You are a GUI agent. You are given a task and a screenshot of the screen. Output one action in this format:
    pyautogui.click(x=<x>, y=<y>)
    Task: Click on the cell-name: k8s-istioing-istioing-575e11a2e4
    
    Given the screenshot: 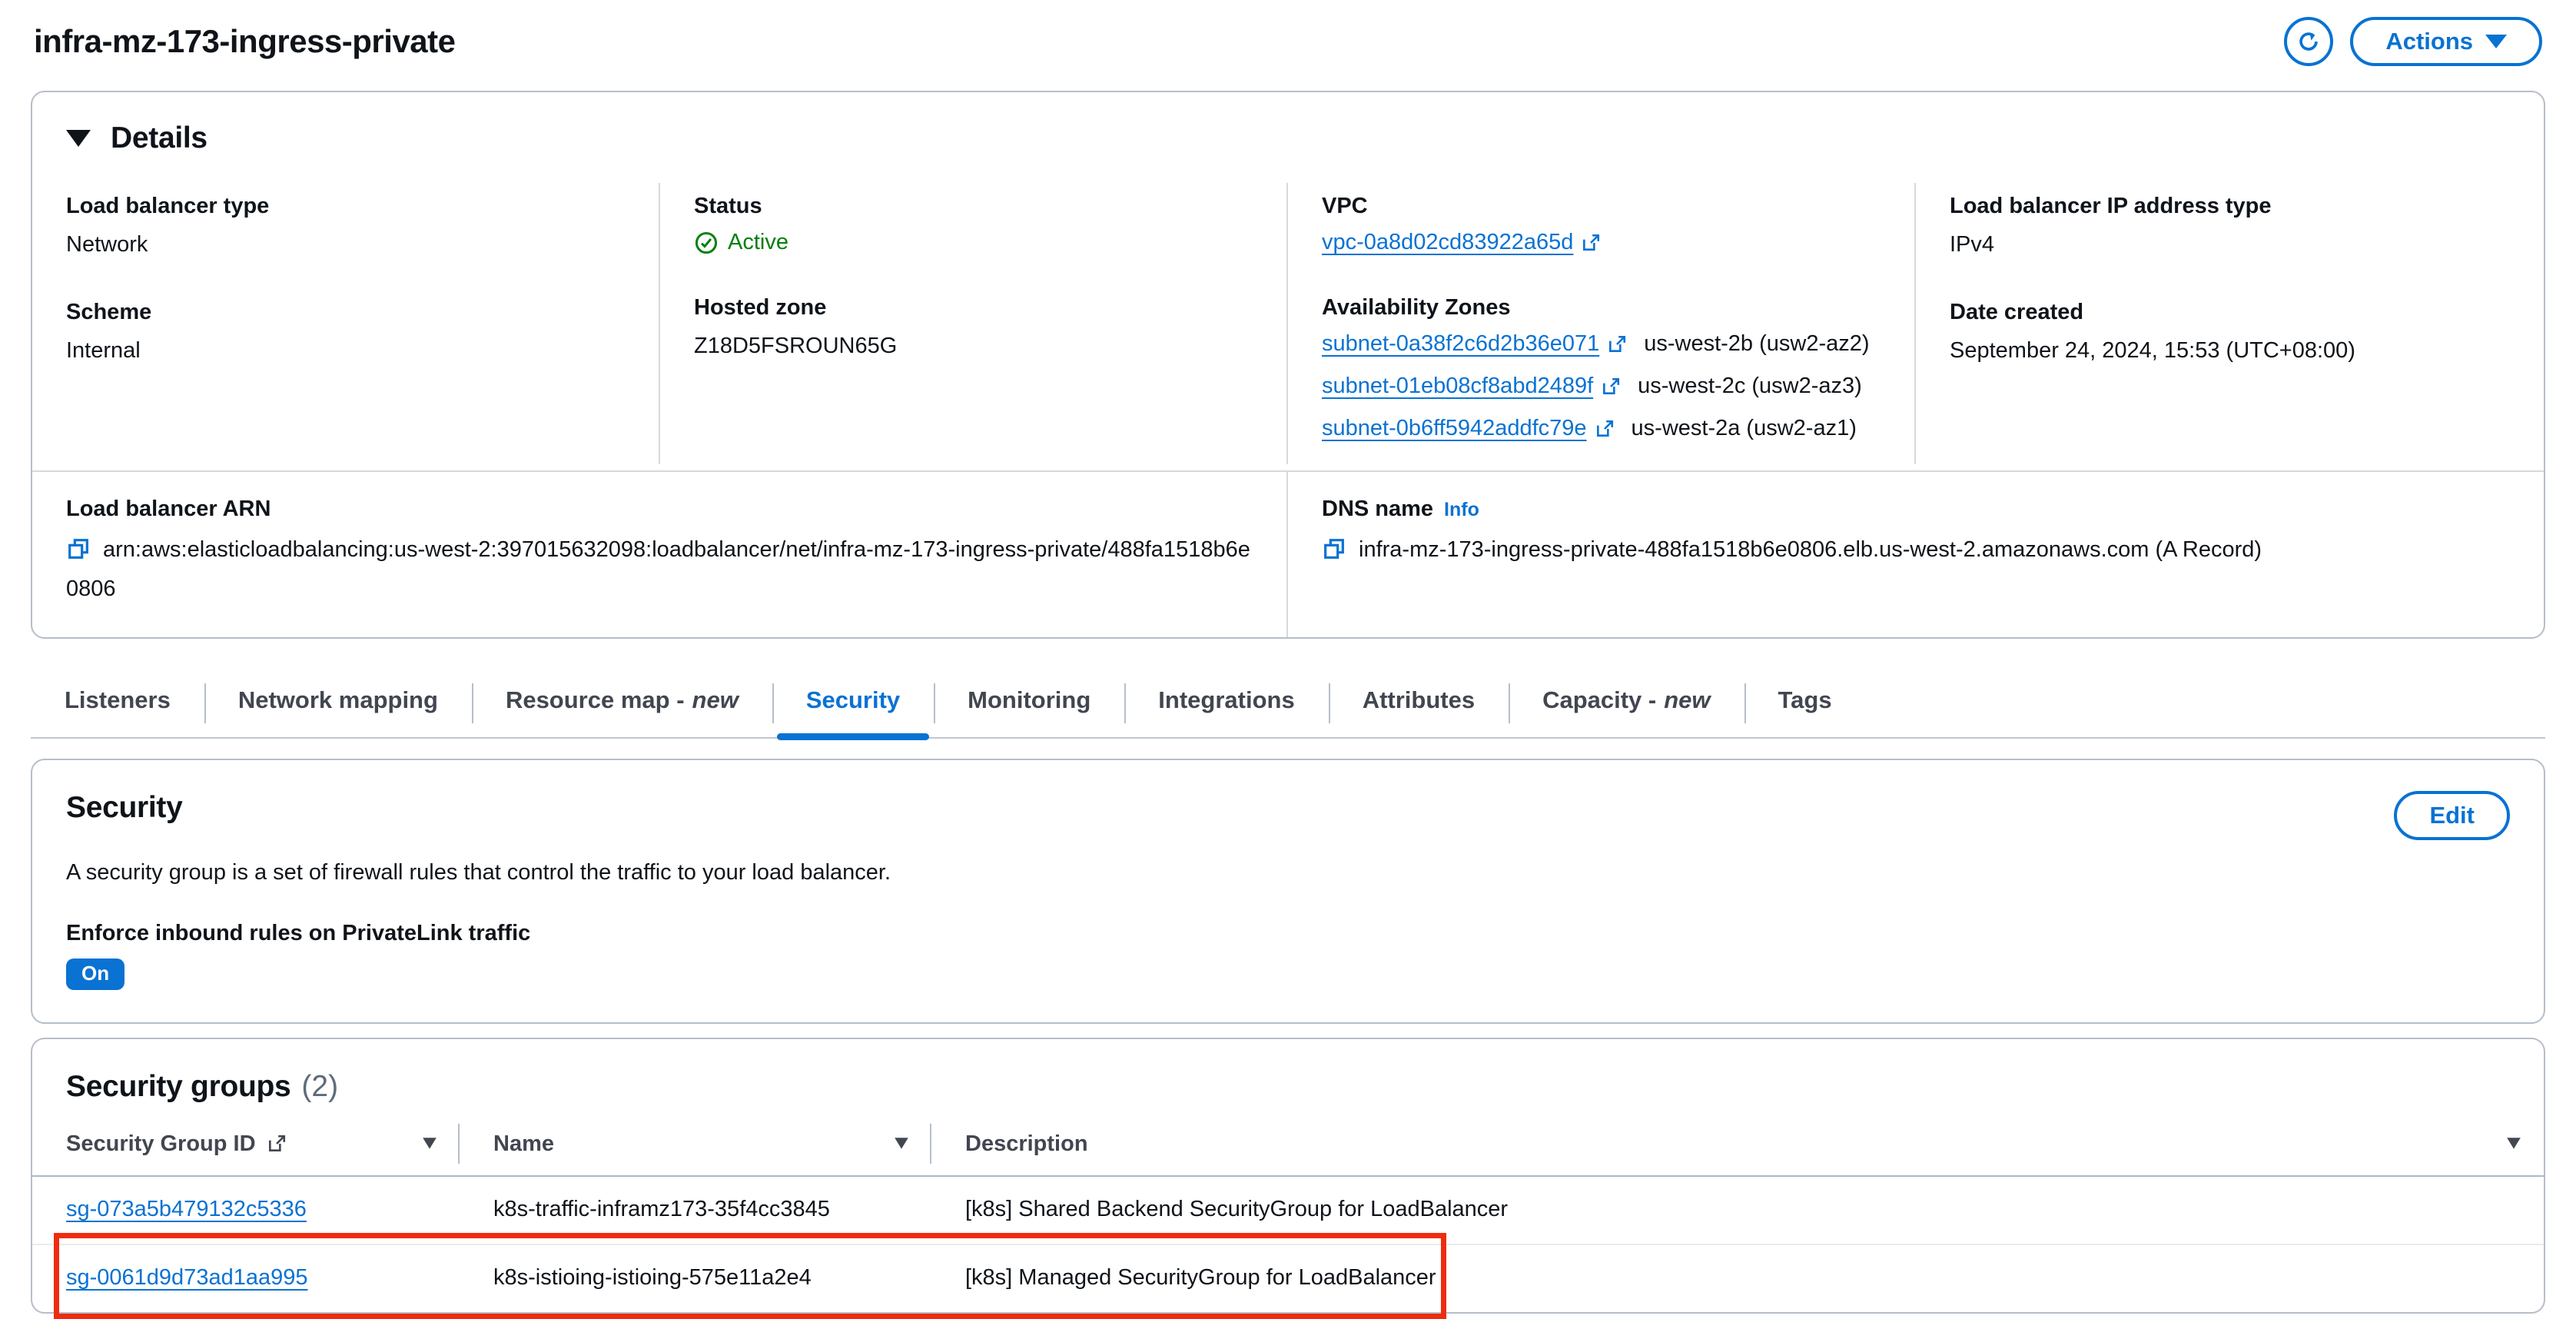 What is the action you would take?
    pyautogui.click(x=652, y=1277)
    